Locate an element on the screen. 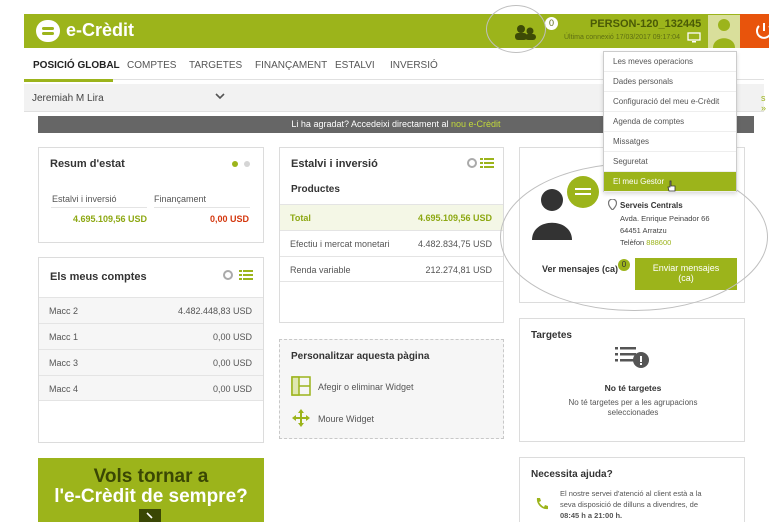  product-name: Renda variable is located at coordinates (320, 270).